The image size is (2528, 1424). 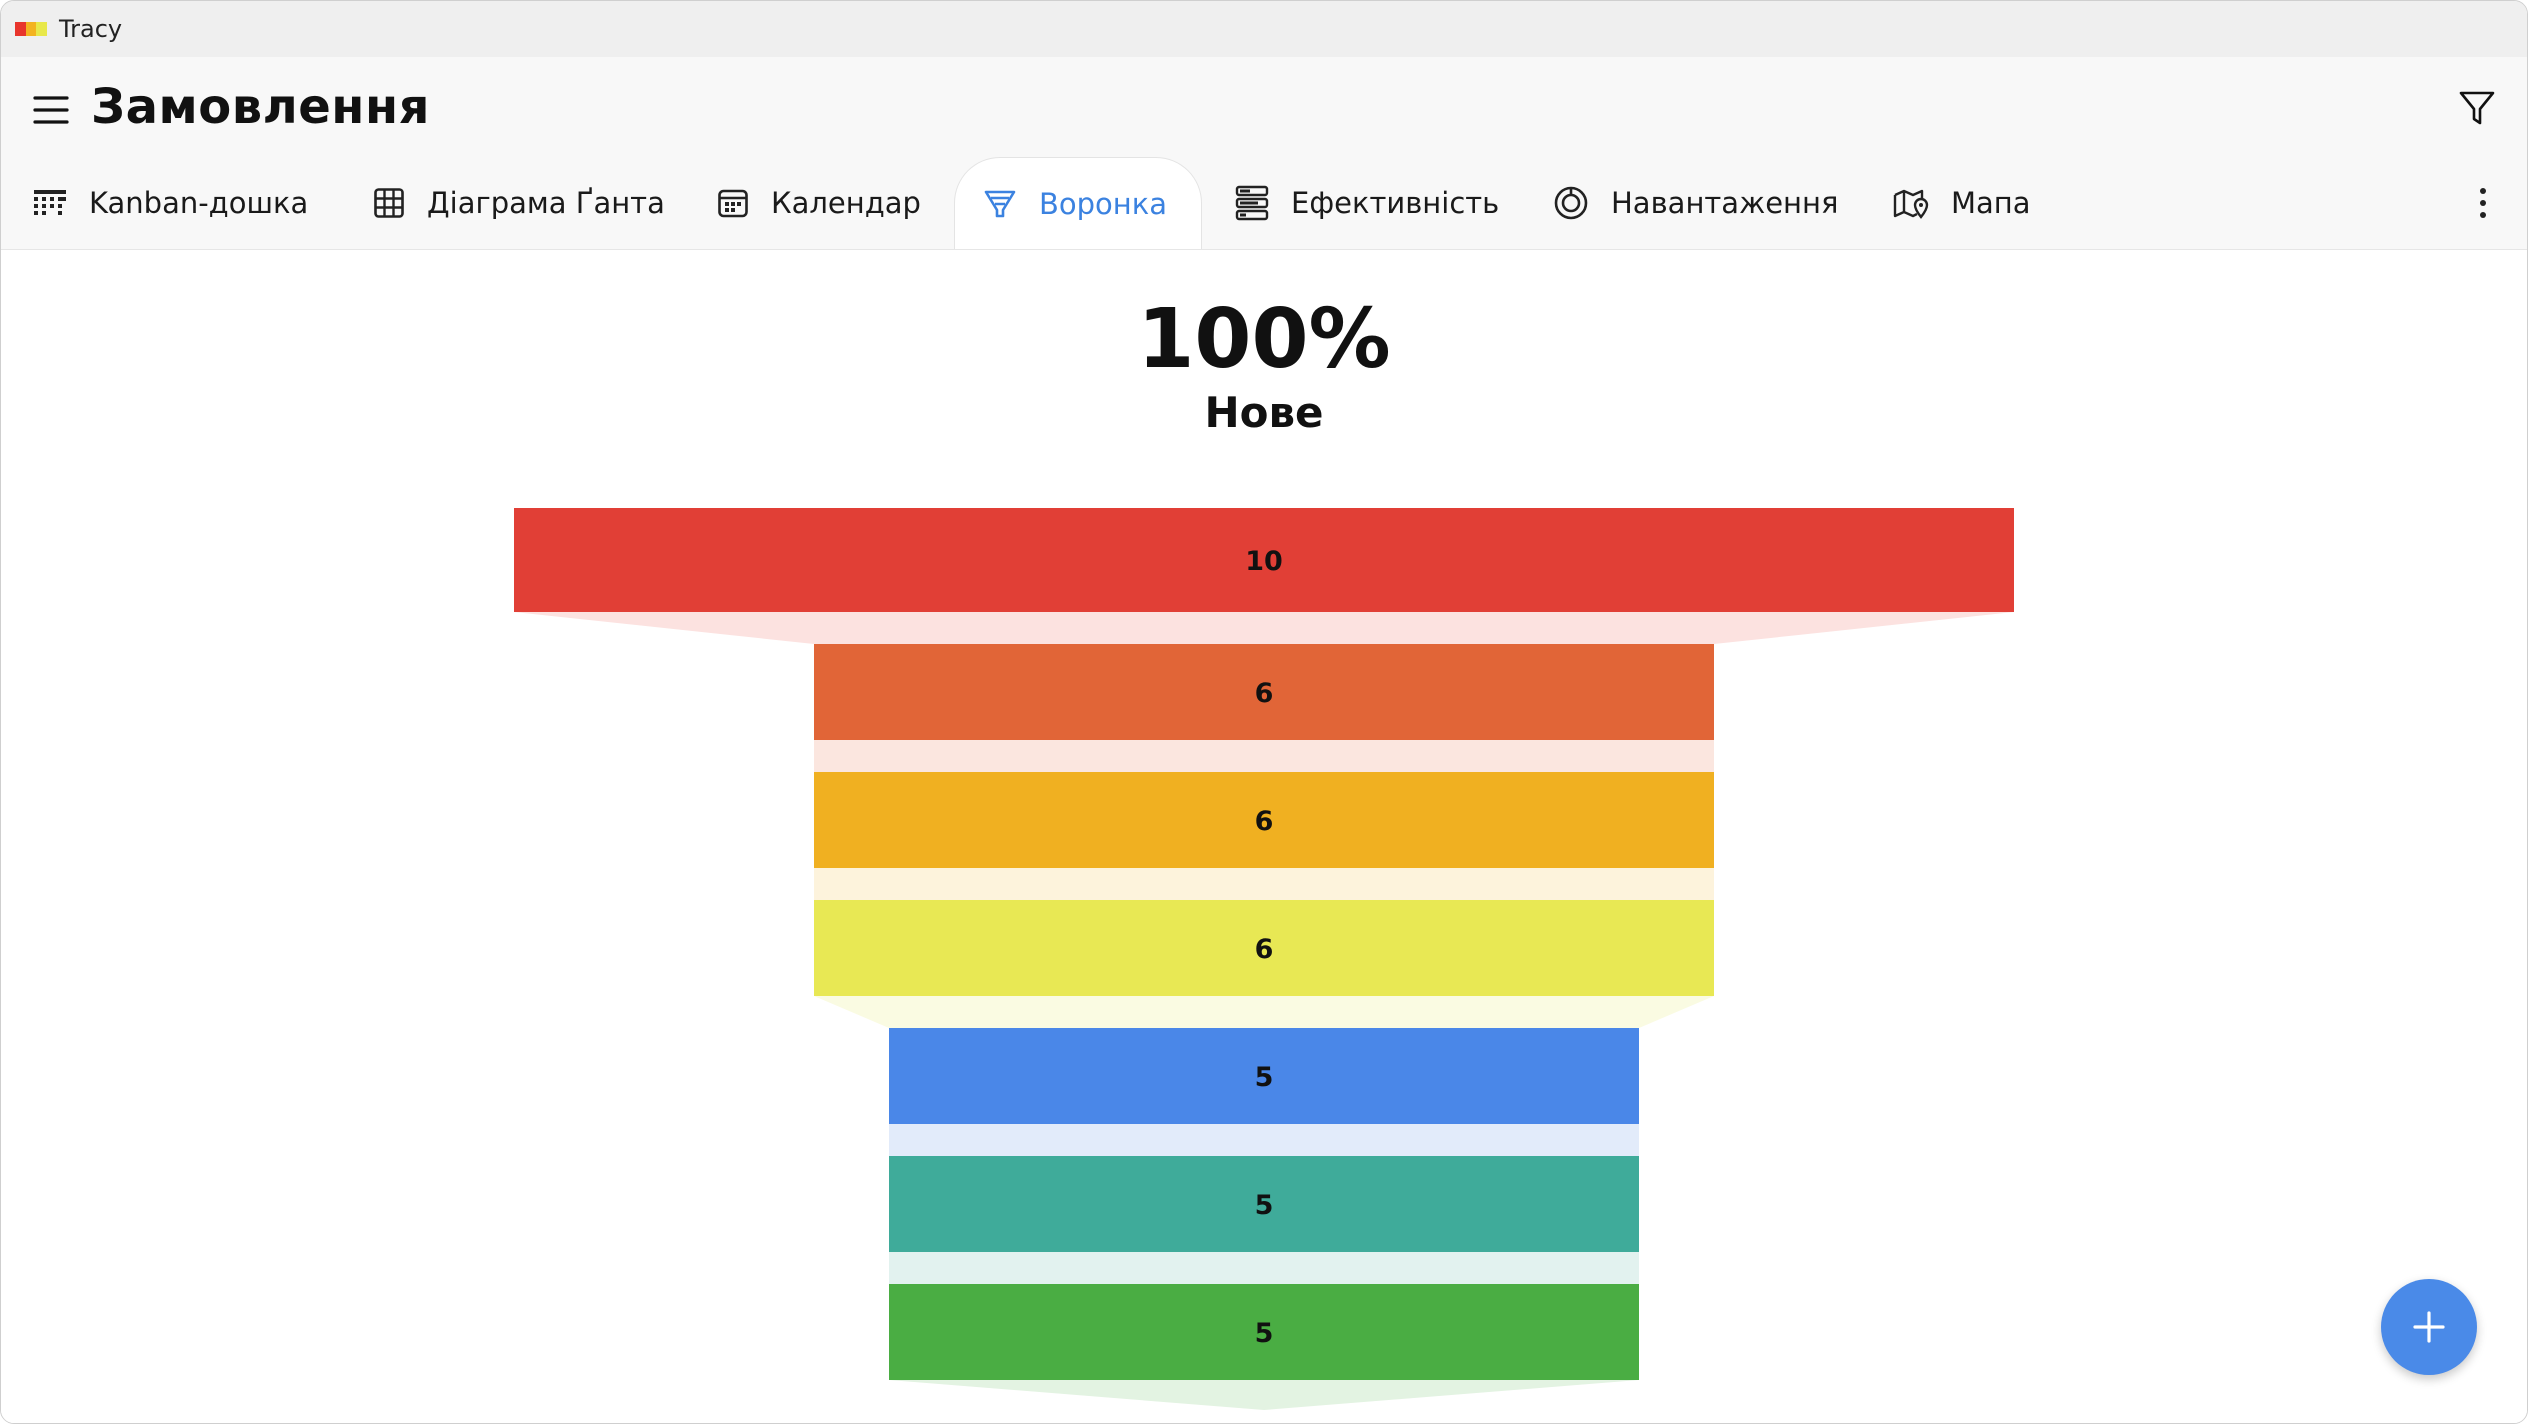 What do you see at coordinates (260, 107) in the screenshot?
I see `page-title: Замовлення` at bounding box center [260, 107].